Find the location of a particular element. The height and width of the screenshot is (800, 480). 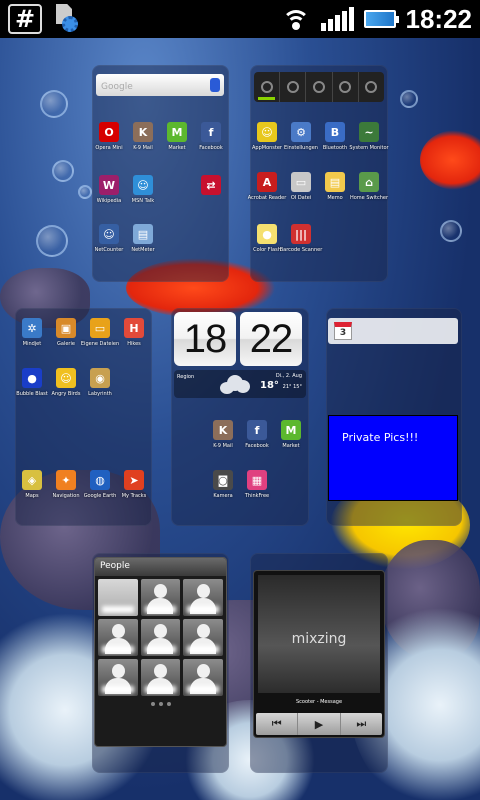

app-oi-file: ▭ OI Datei is located at coordinates (301, 186).